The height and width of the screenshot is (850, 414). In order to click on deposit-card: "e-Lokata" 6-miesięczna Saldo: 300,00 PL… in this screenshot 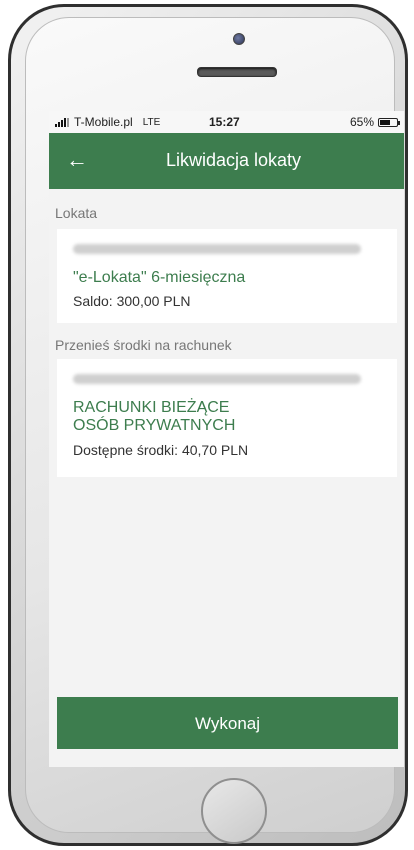, I will do `click(227, 276)`.